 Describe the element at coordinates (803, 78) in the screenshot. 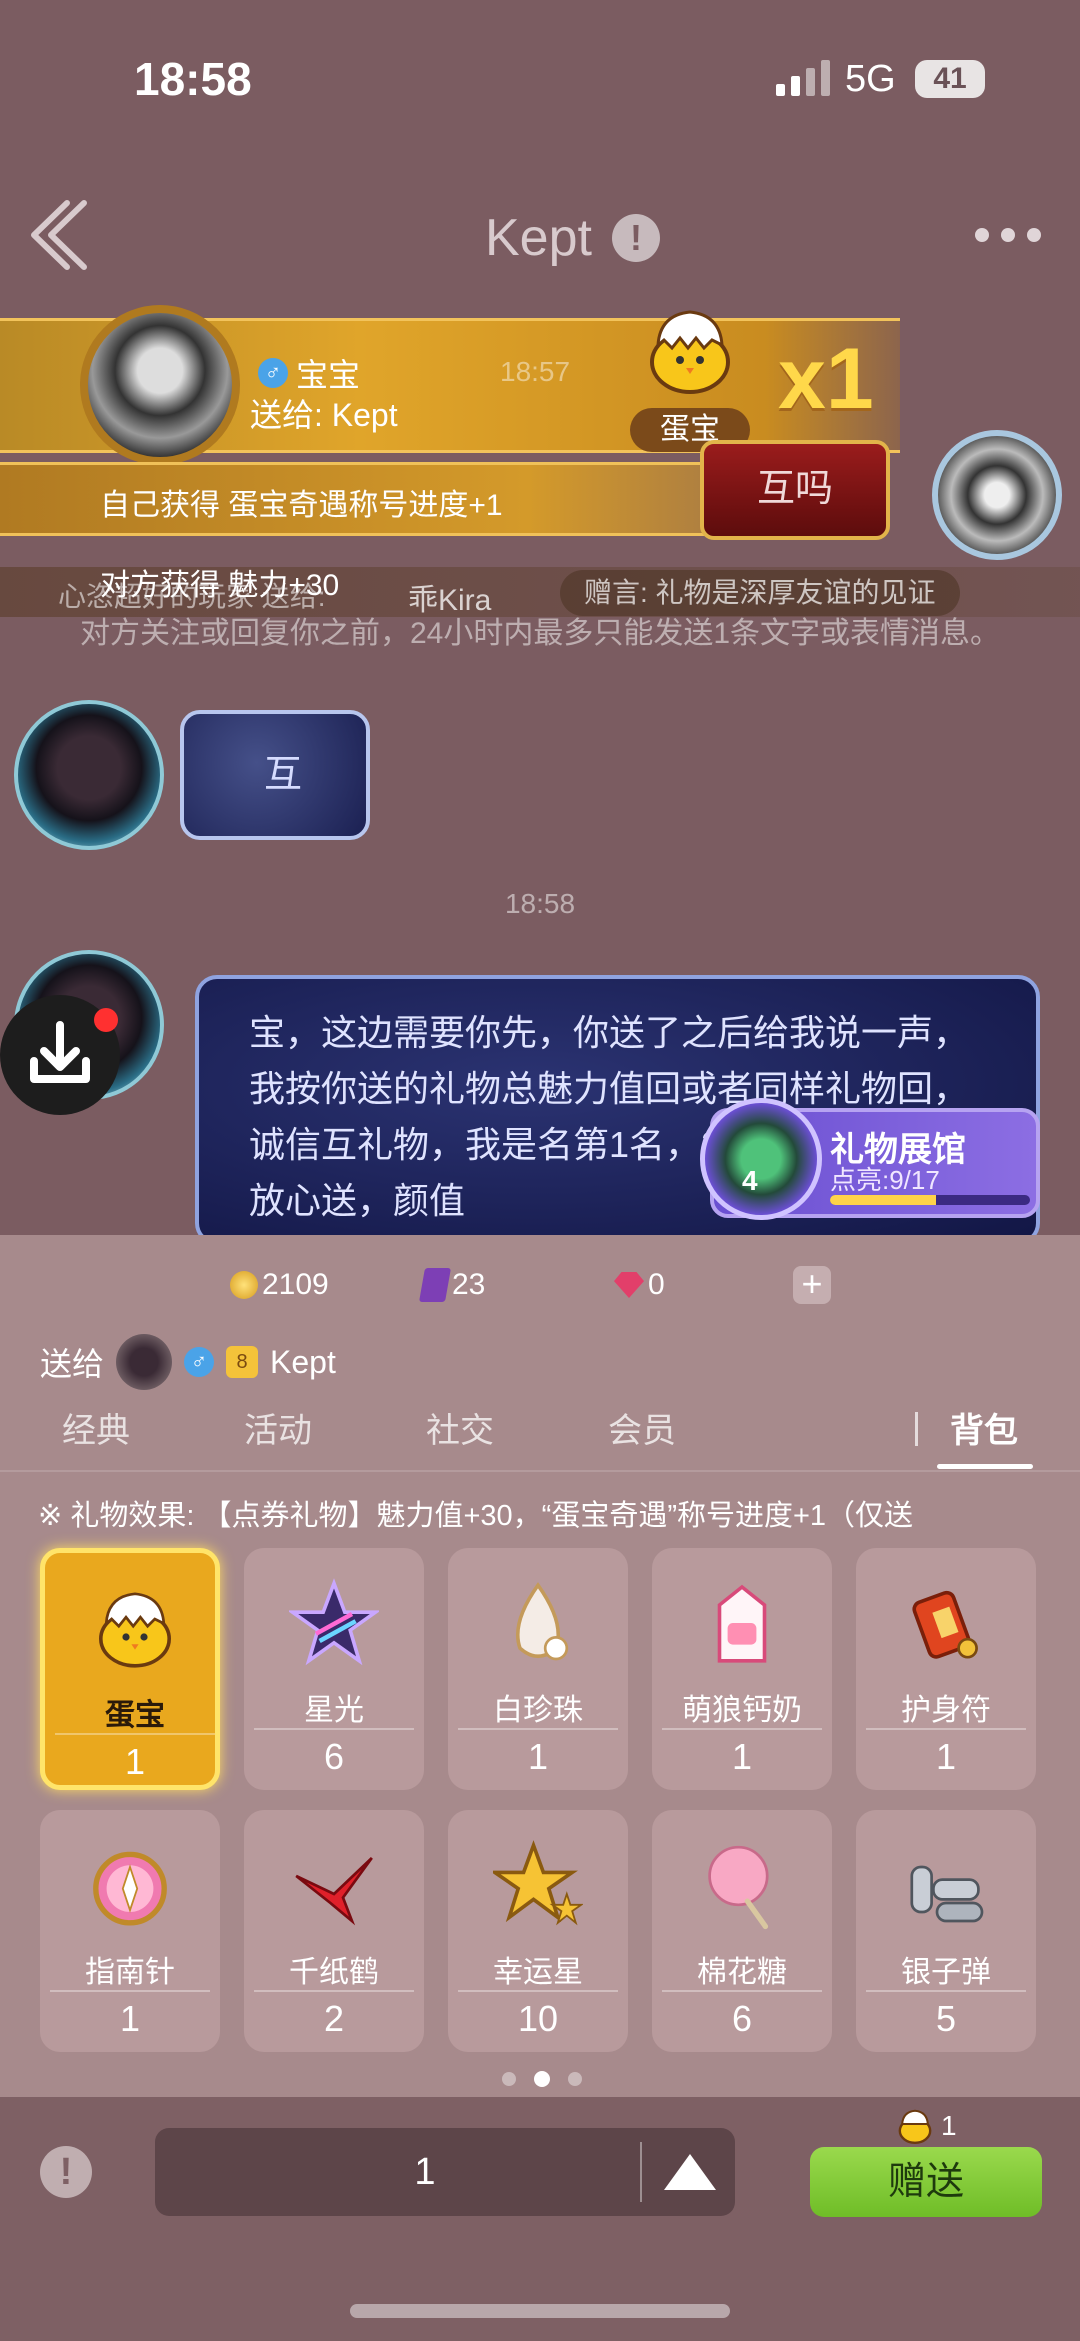

I see `signal-icon` at that location.